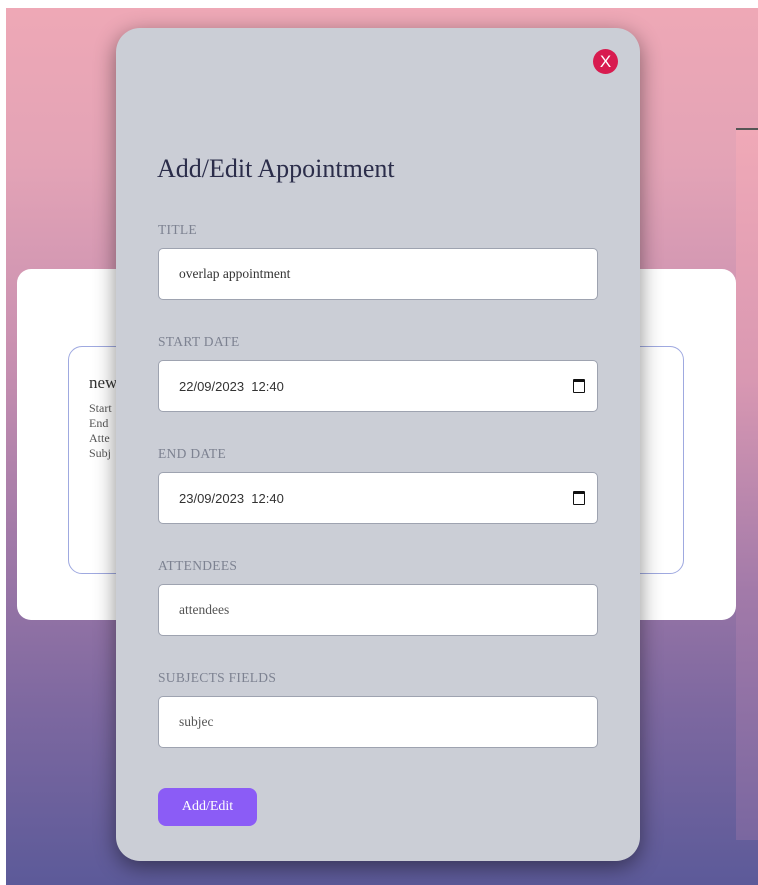 The width and height of the screenshot is (758, 885). I want to click on start-date-value: 22/09/2023 12:40, so click(231, 386).